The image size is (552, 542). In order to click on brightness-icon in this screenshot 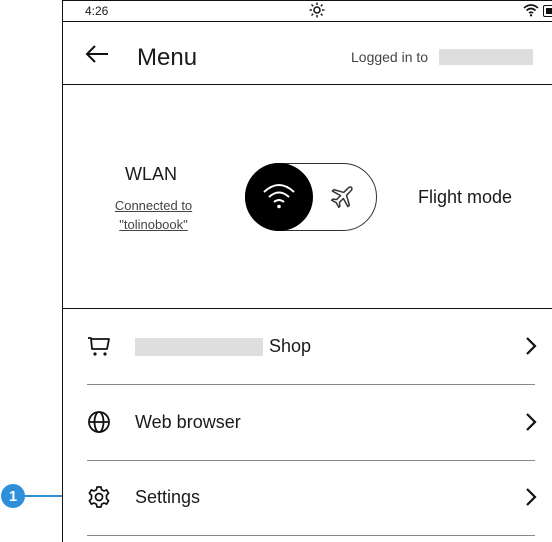, I will do `click(317, 11)`.